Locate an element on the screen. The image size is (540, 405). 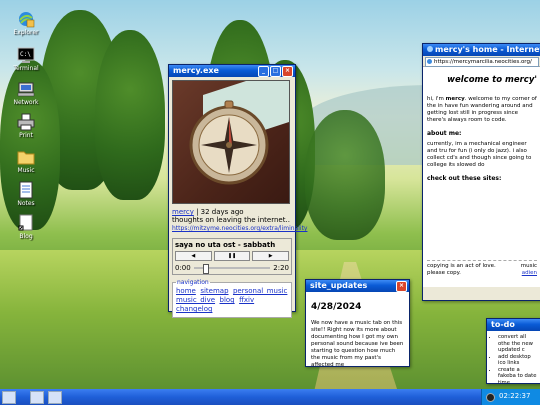
address-bar: https://mercymarcilia.neocities.org/ is located at coordinates (481, 61).